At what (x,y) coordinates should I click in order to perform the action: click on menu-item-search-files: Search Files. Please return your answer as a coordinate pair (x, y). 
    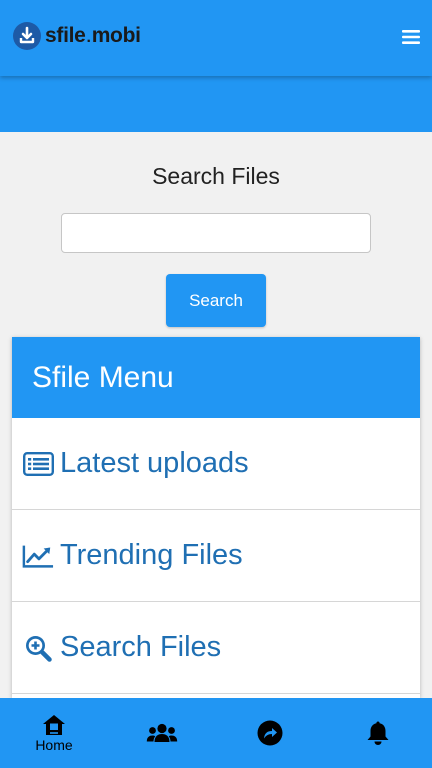
    Looking at the image, I should click on (216, 648).